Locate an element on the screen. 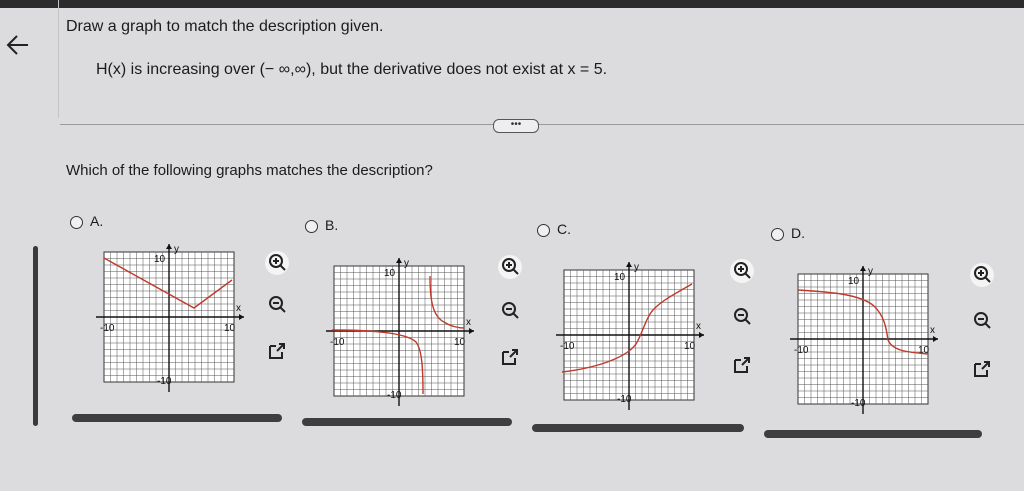 The width and height of the screenshot is (1024, 491). option-d-label: D. is located at coordinates (798, 233).